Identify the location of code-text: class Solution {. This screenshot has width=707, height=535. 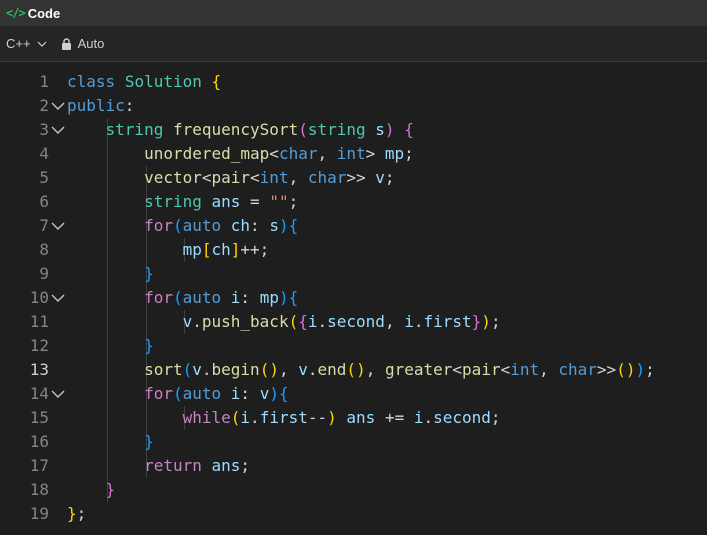
(144, 81).